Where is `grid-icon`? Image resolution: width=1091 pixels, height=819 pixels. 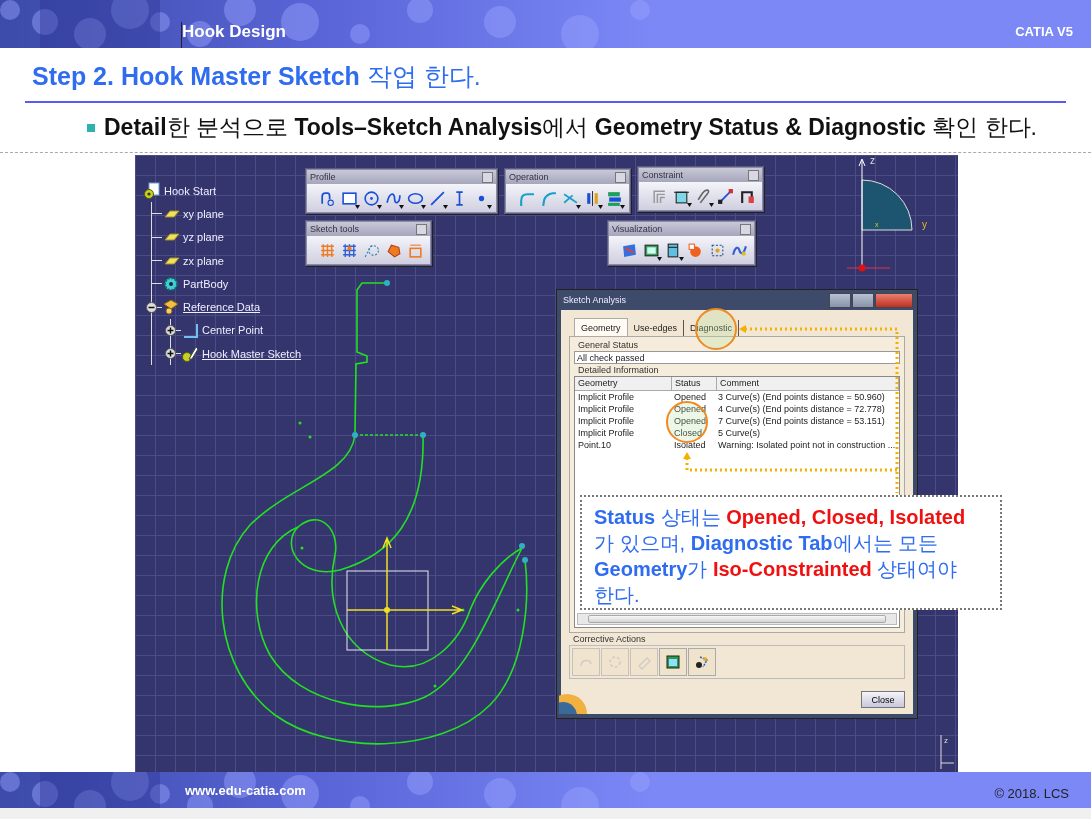
grid-icon is located at coordinates (327, 250).